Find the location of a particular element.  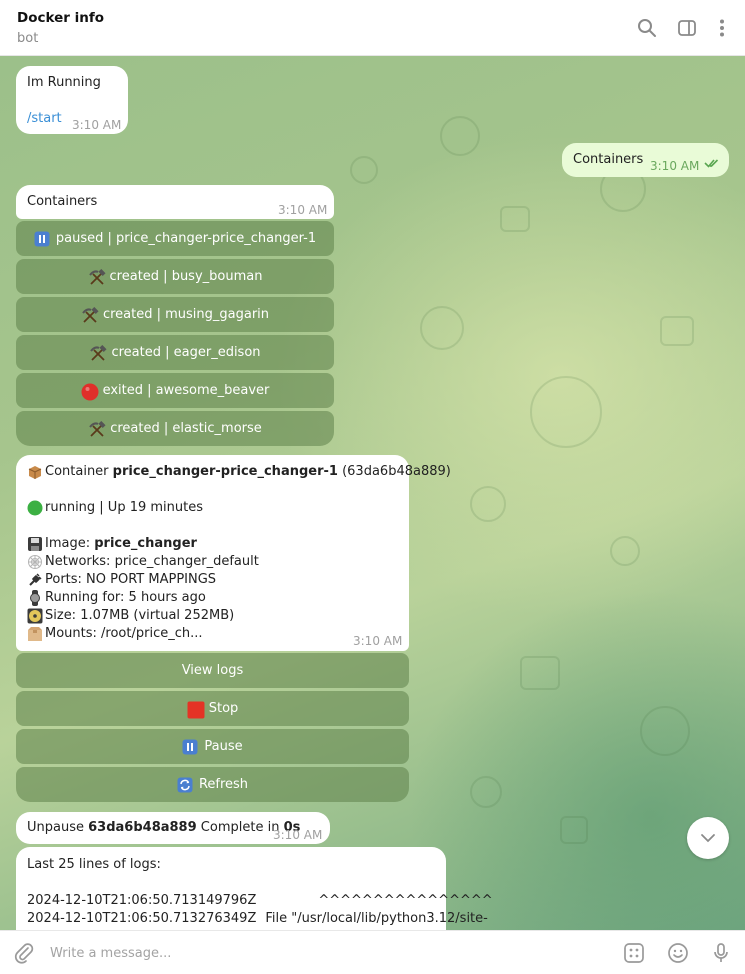

chevron-down-icon is located at coordinates (708, 838).